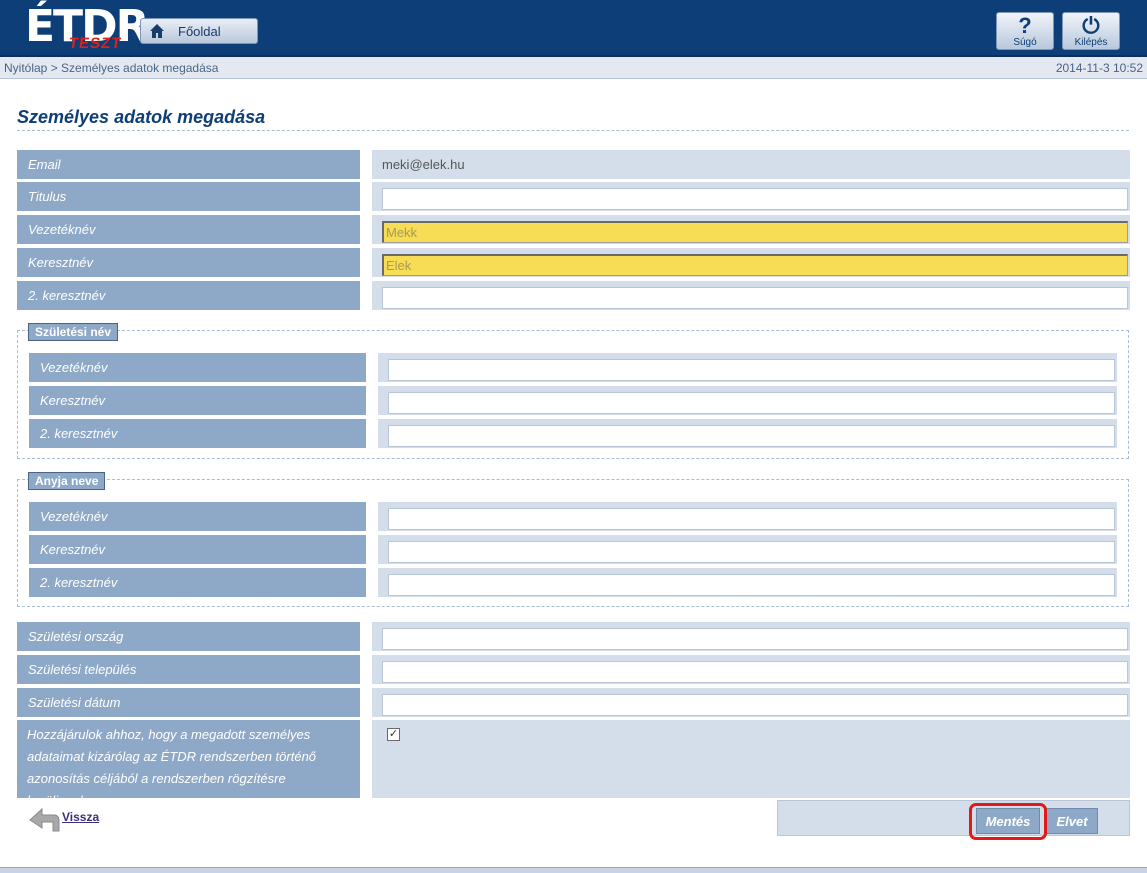 This screenshot has height=873, width=1147. I want to click on page-title: Személyes adatok megadása, so click(573, 119).